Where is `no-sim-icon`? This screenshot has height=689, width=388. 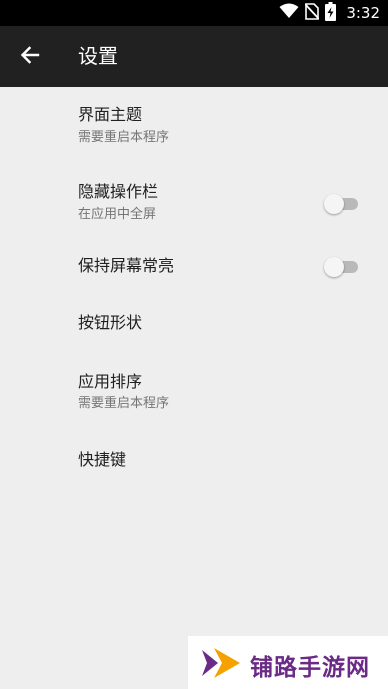 no-sim-icon is located at coordinates (312, 13).